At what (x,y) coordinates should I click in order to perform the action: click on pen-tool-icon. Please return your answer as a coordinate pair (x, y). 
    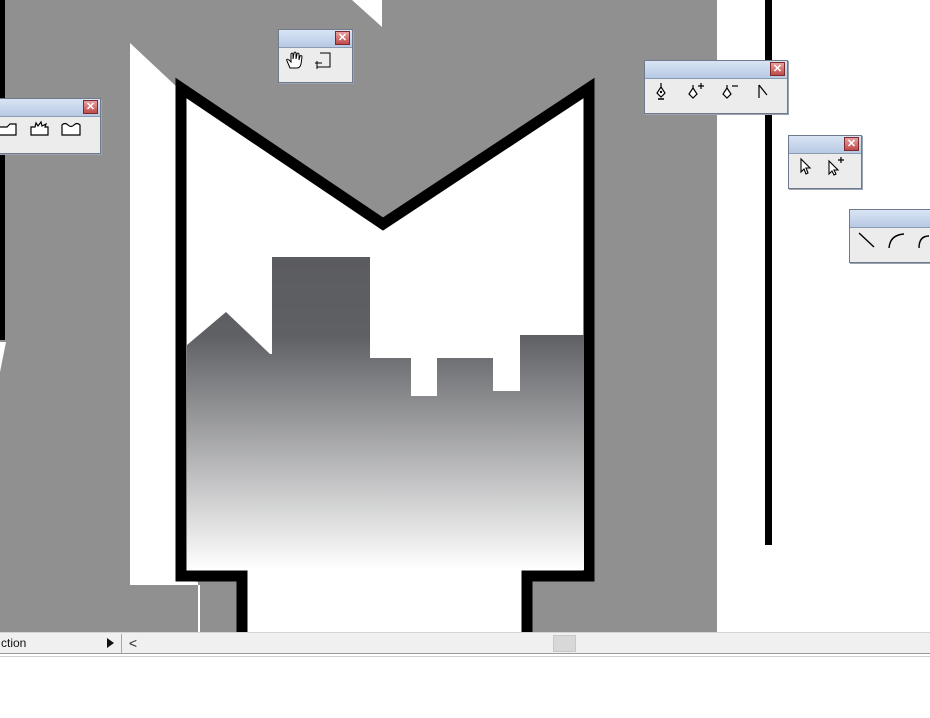
    Looking at the image, I should click on (661, 91).